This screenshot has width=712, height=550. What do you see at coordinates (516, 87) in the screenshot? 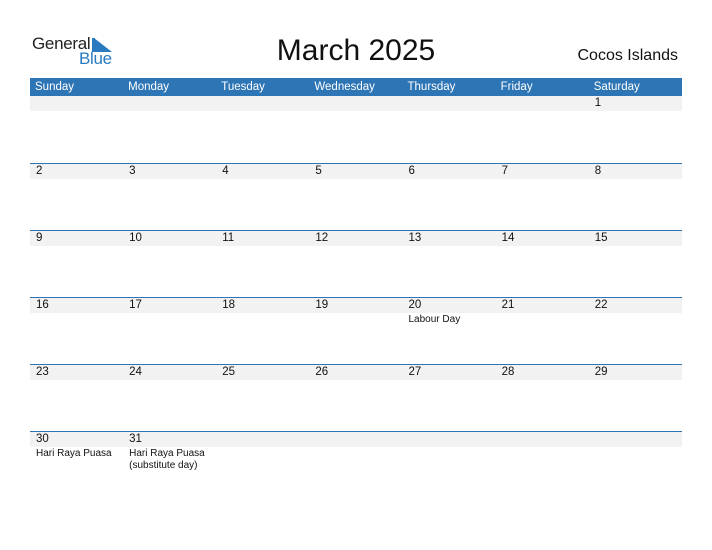
I see `weekday-friday: Friday` at bounding box center [516, 87].